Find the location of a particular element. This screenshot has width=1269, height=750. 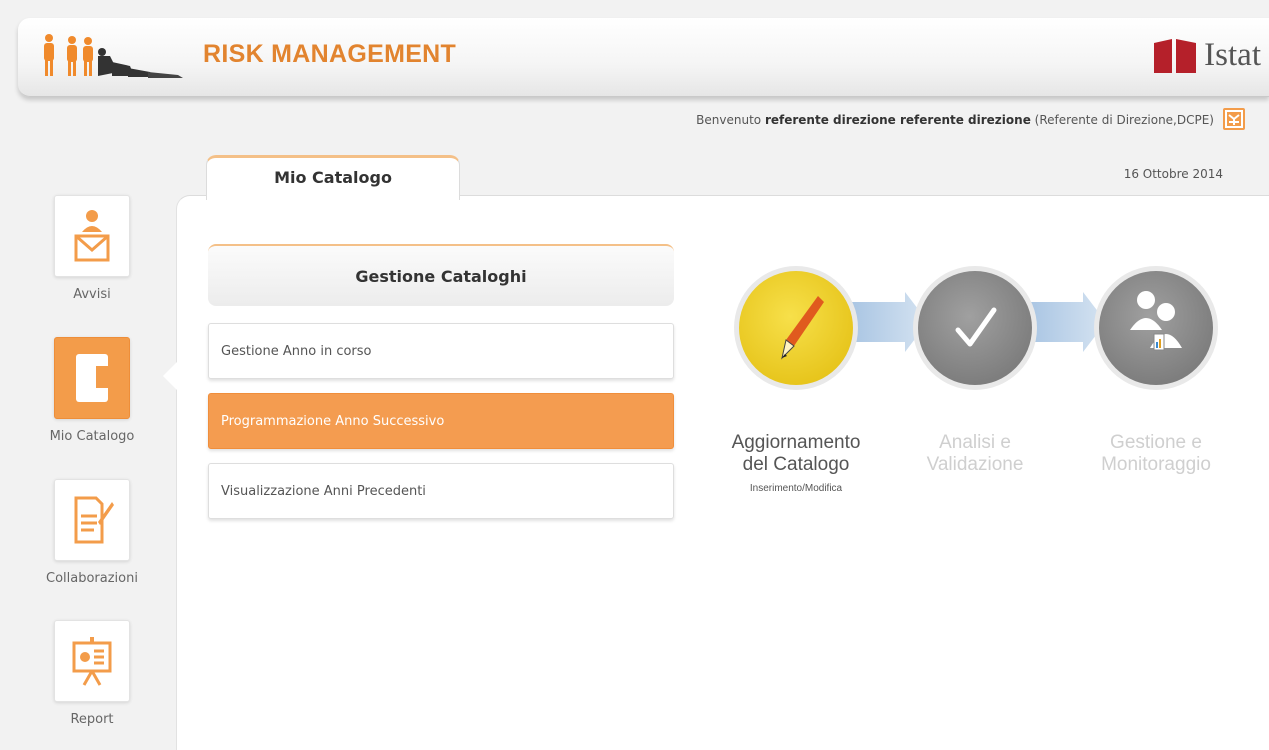

step-1-line2: del Catalogo is located at coordinates (796, 464).